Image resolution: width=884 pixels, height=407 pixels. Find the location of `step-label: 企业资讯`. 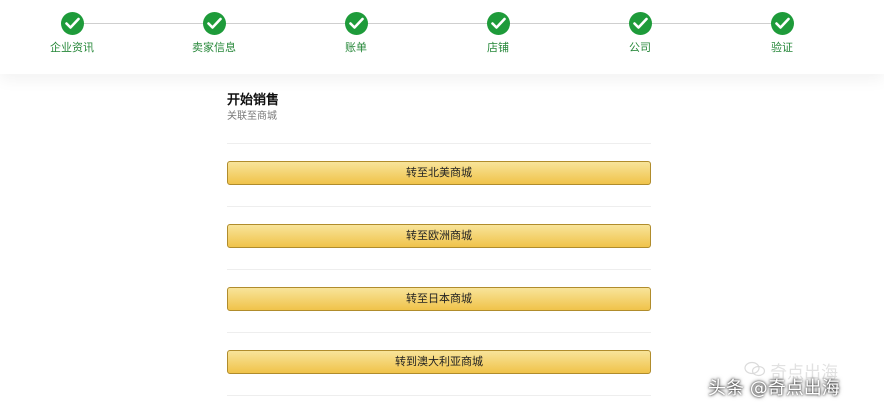

step-label: 企业资讯 is located at coordinates (72, 47).